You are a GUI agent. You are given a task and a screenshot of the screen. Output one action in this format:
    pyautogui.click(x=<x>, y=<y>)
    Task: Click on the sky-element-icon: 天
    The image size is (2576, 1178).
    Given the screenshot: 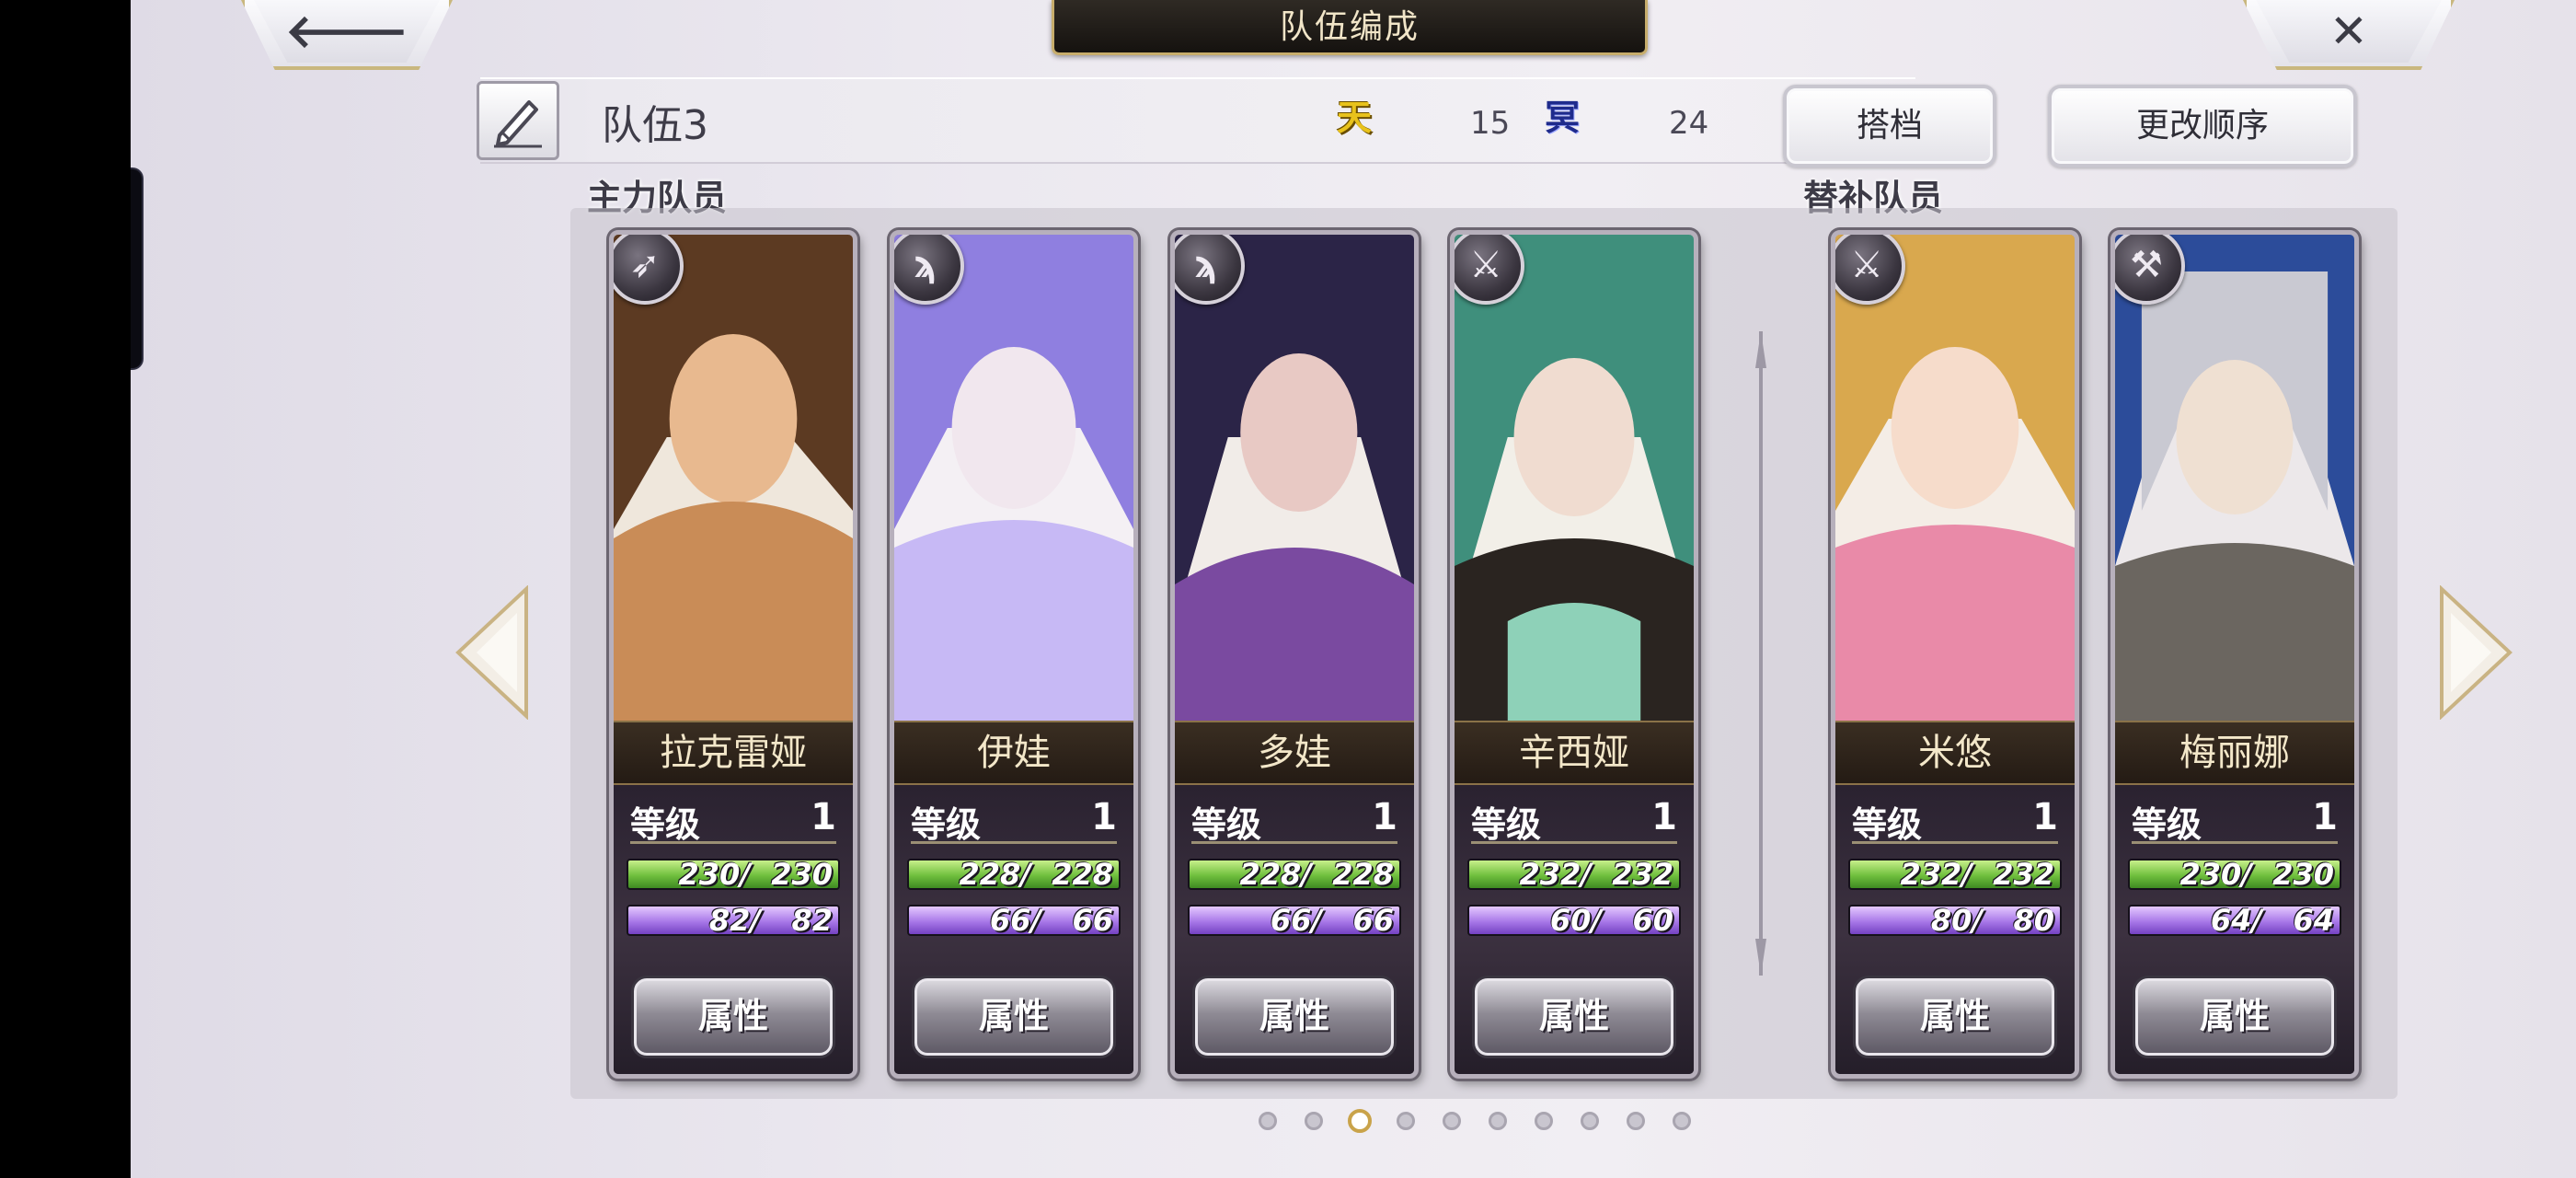 What is the action you would take?
    pyautogui.click(x=1354, y=118)
    